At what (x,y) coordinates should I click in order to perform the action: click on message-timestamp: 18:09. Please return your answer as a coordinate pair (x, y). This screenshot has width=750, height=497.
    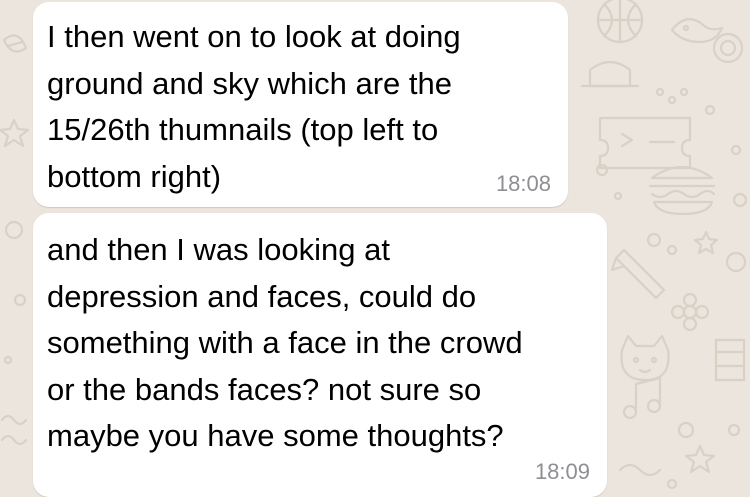
    Looking at the image, I should click on (562, 471).